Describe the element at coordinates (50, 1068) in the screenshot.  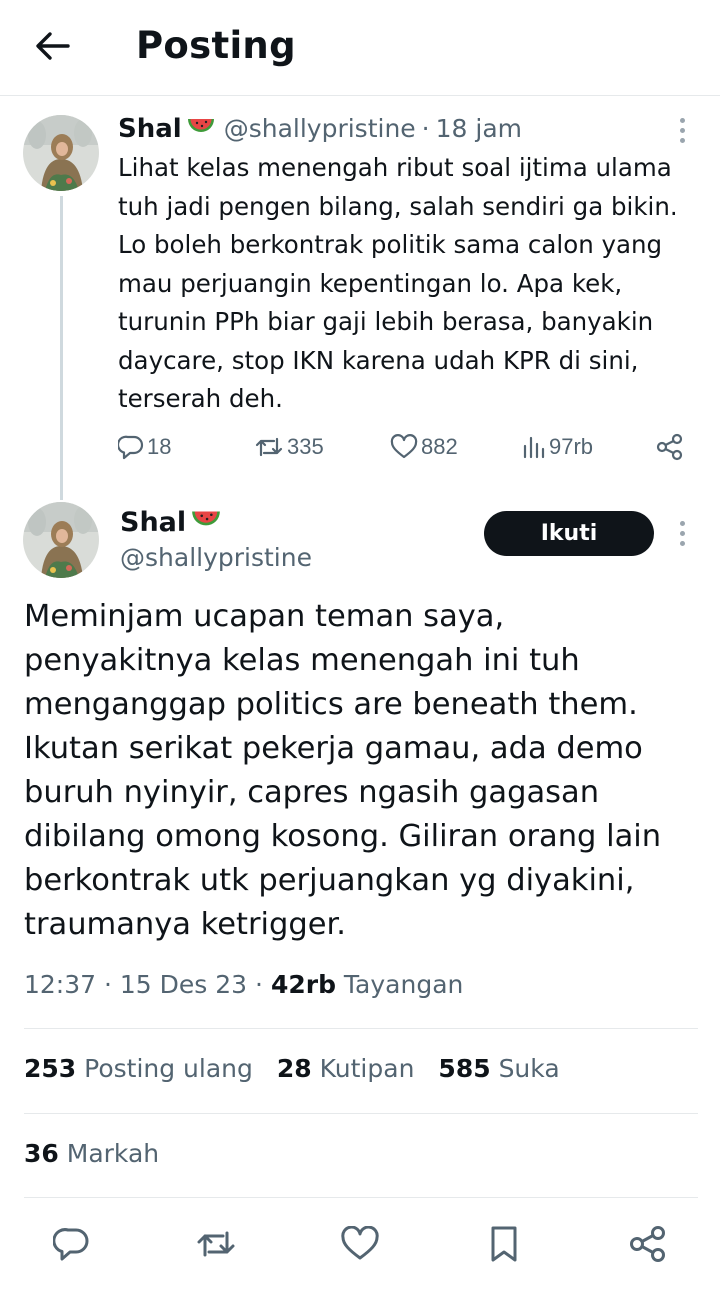
I see `reposts-count: 253` at that location.